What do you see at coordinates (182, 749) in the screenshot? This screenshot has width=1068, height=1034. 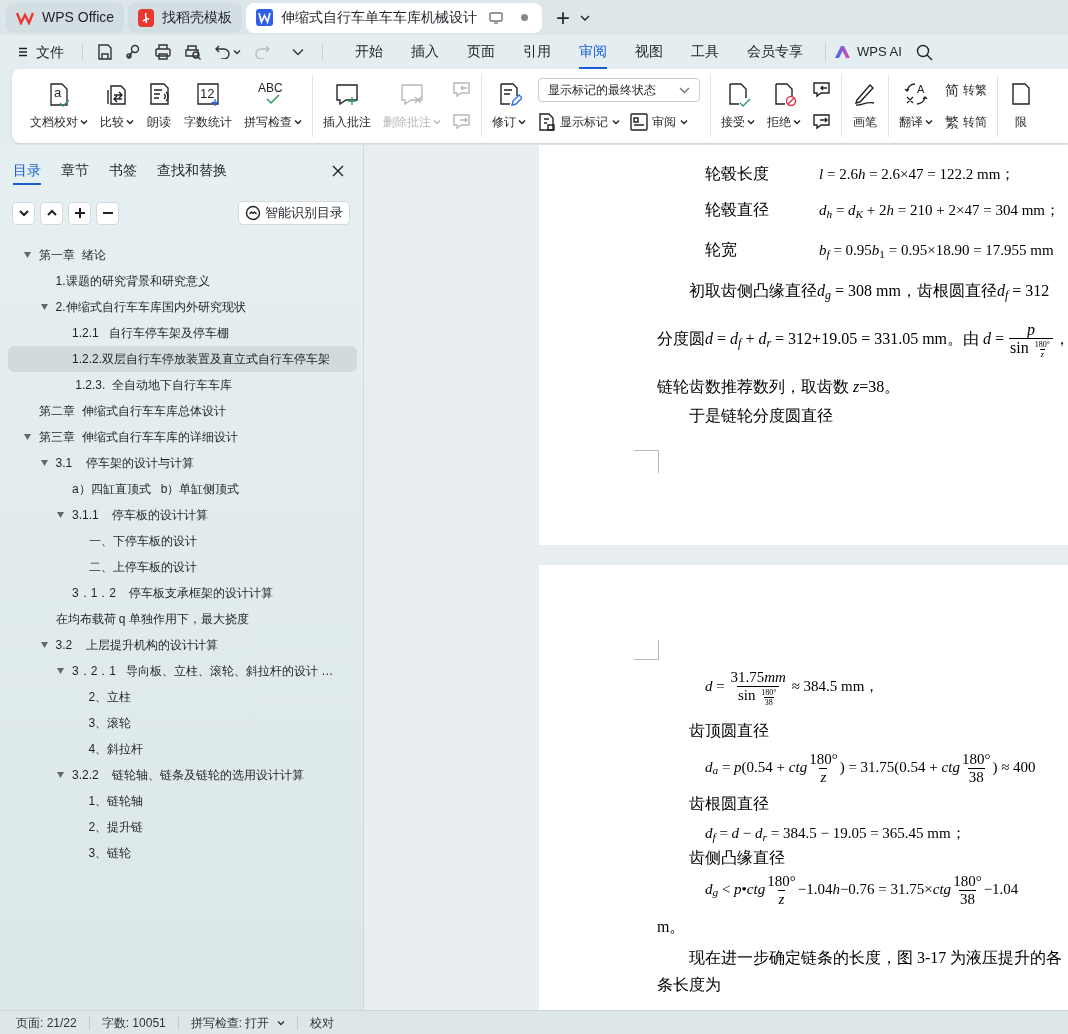 I see `outline-item: 4、斜拉杆` at bounding box center [182, 749].